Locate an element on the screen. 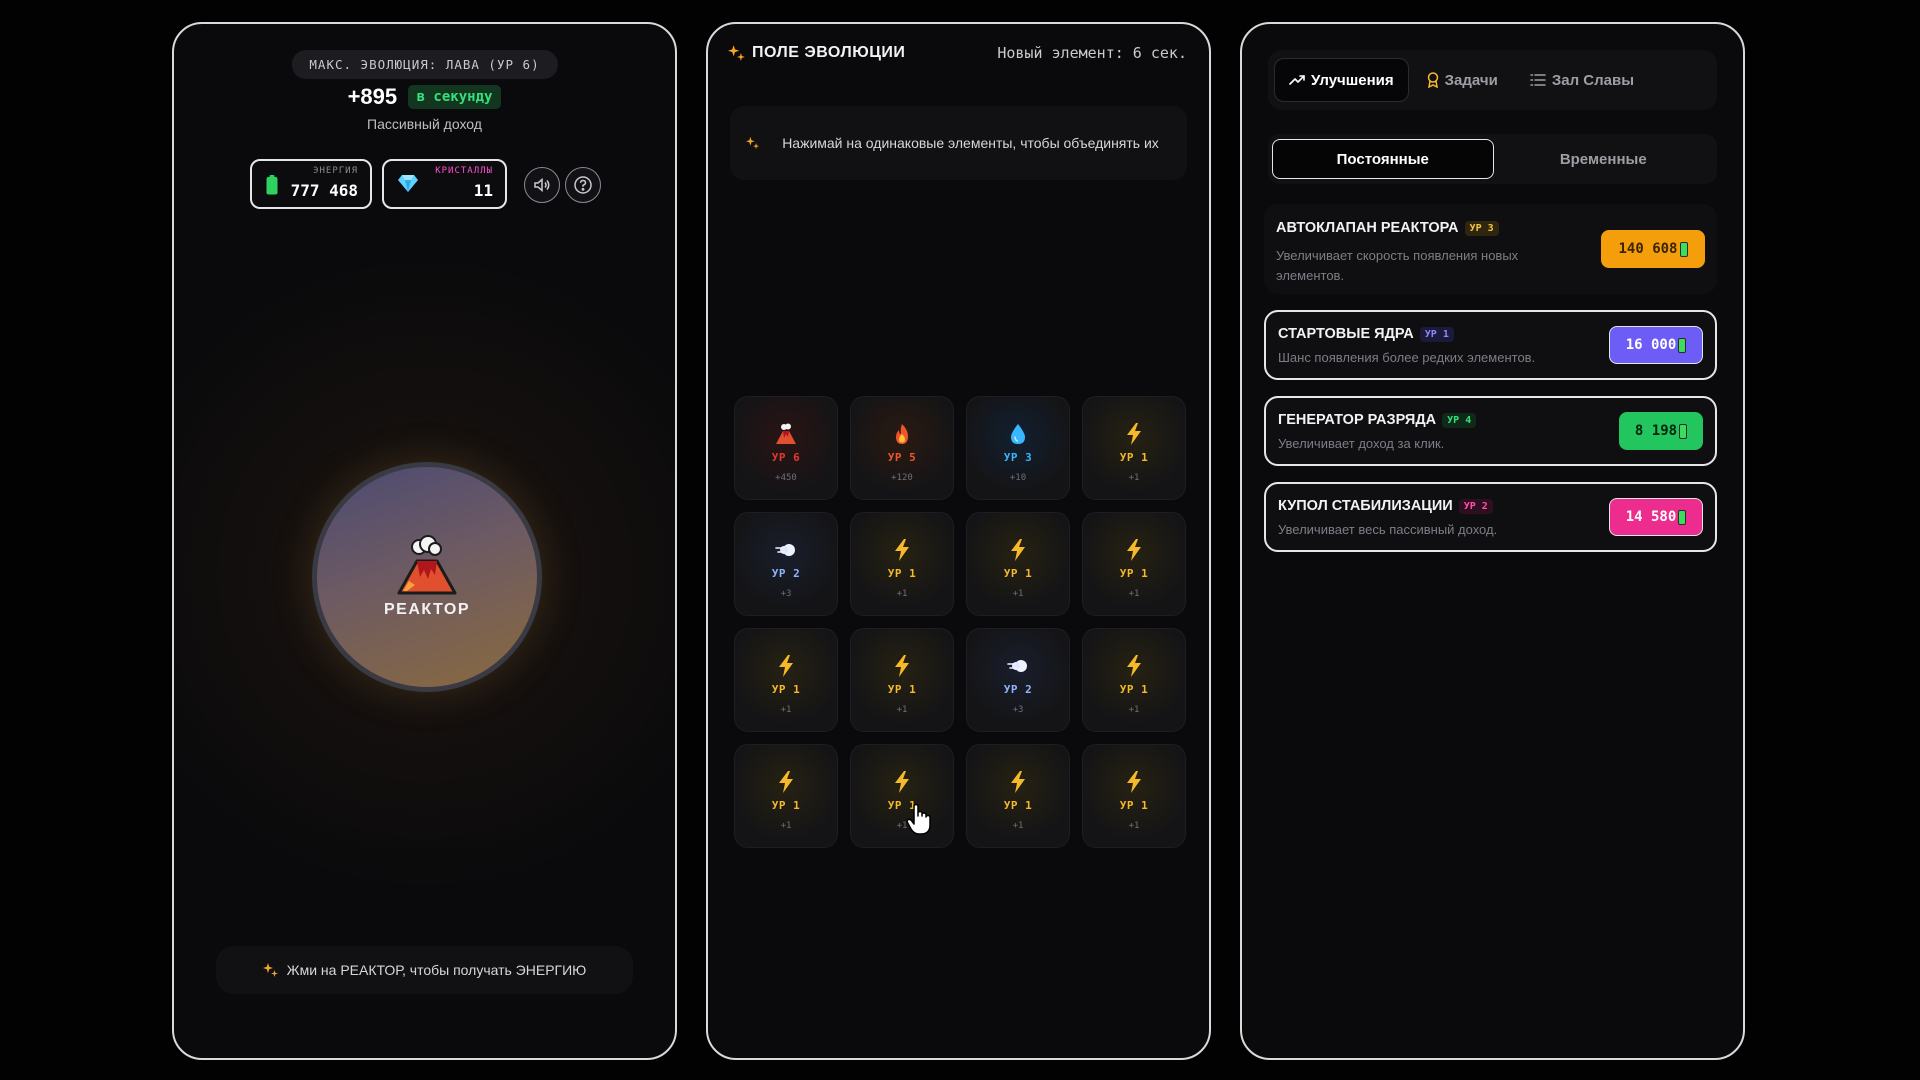 The width and height of the screenshot is (1920, 1080). reactor-hint-text: Жми на РЕАКТОР, чтобы получать ЭНЕРГИЮ is located at coordinates (436, 970).